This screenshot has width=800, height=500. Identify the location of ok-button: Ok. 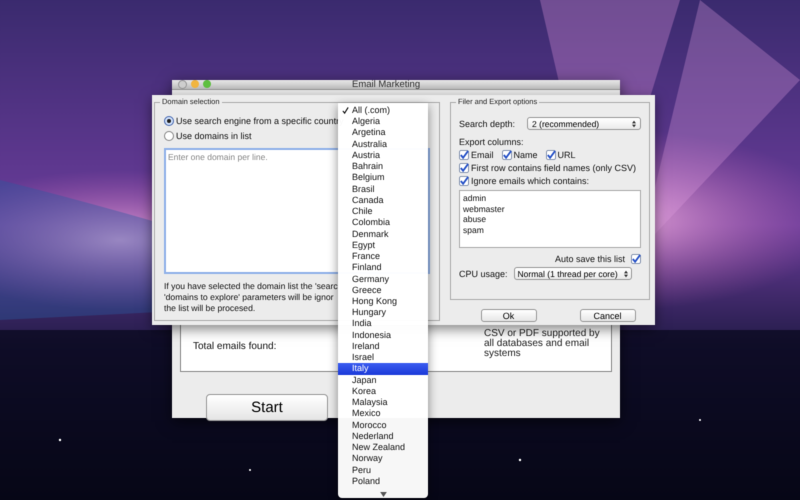
(508, 315).